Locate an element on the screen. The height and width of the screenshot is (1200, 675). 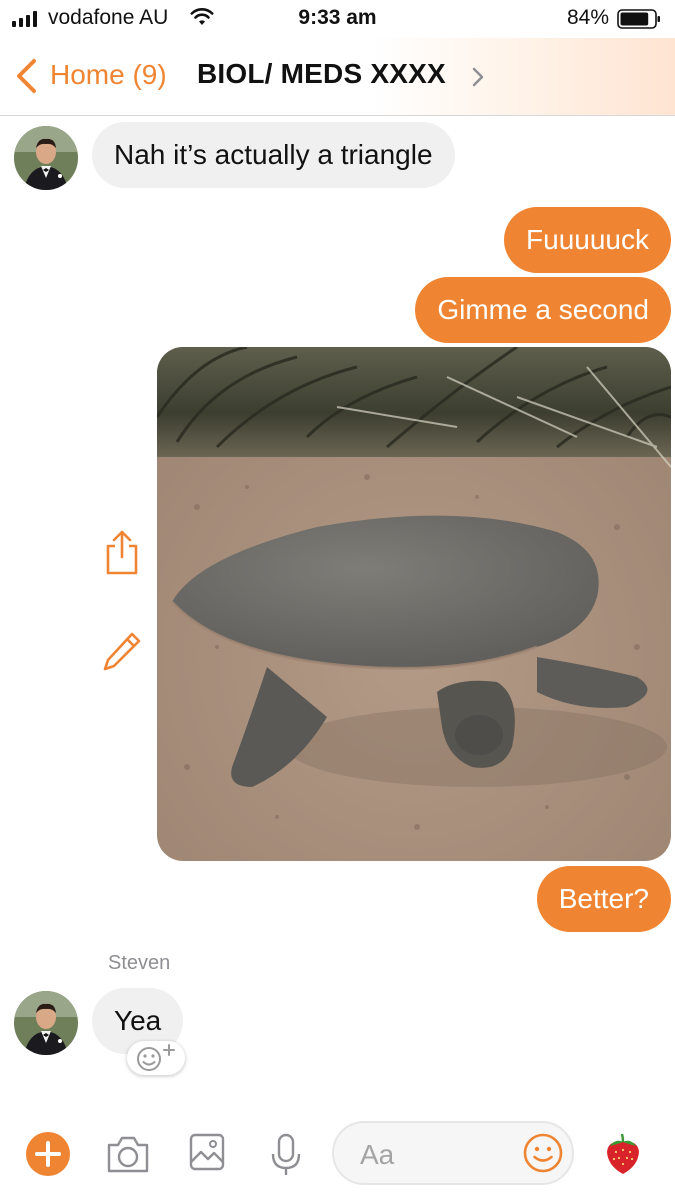
gallery-icon is located at coordinates (207, 1152).